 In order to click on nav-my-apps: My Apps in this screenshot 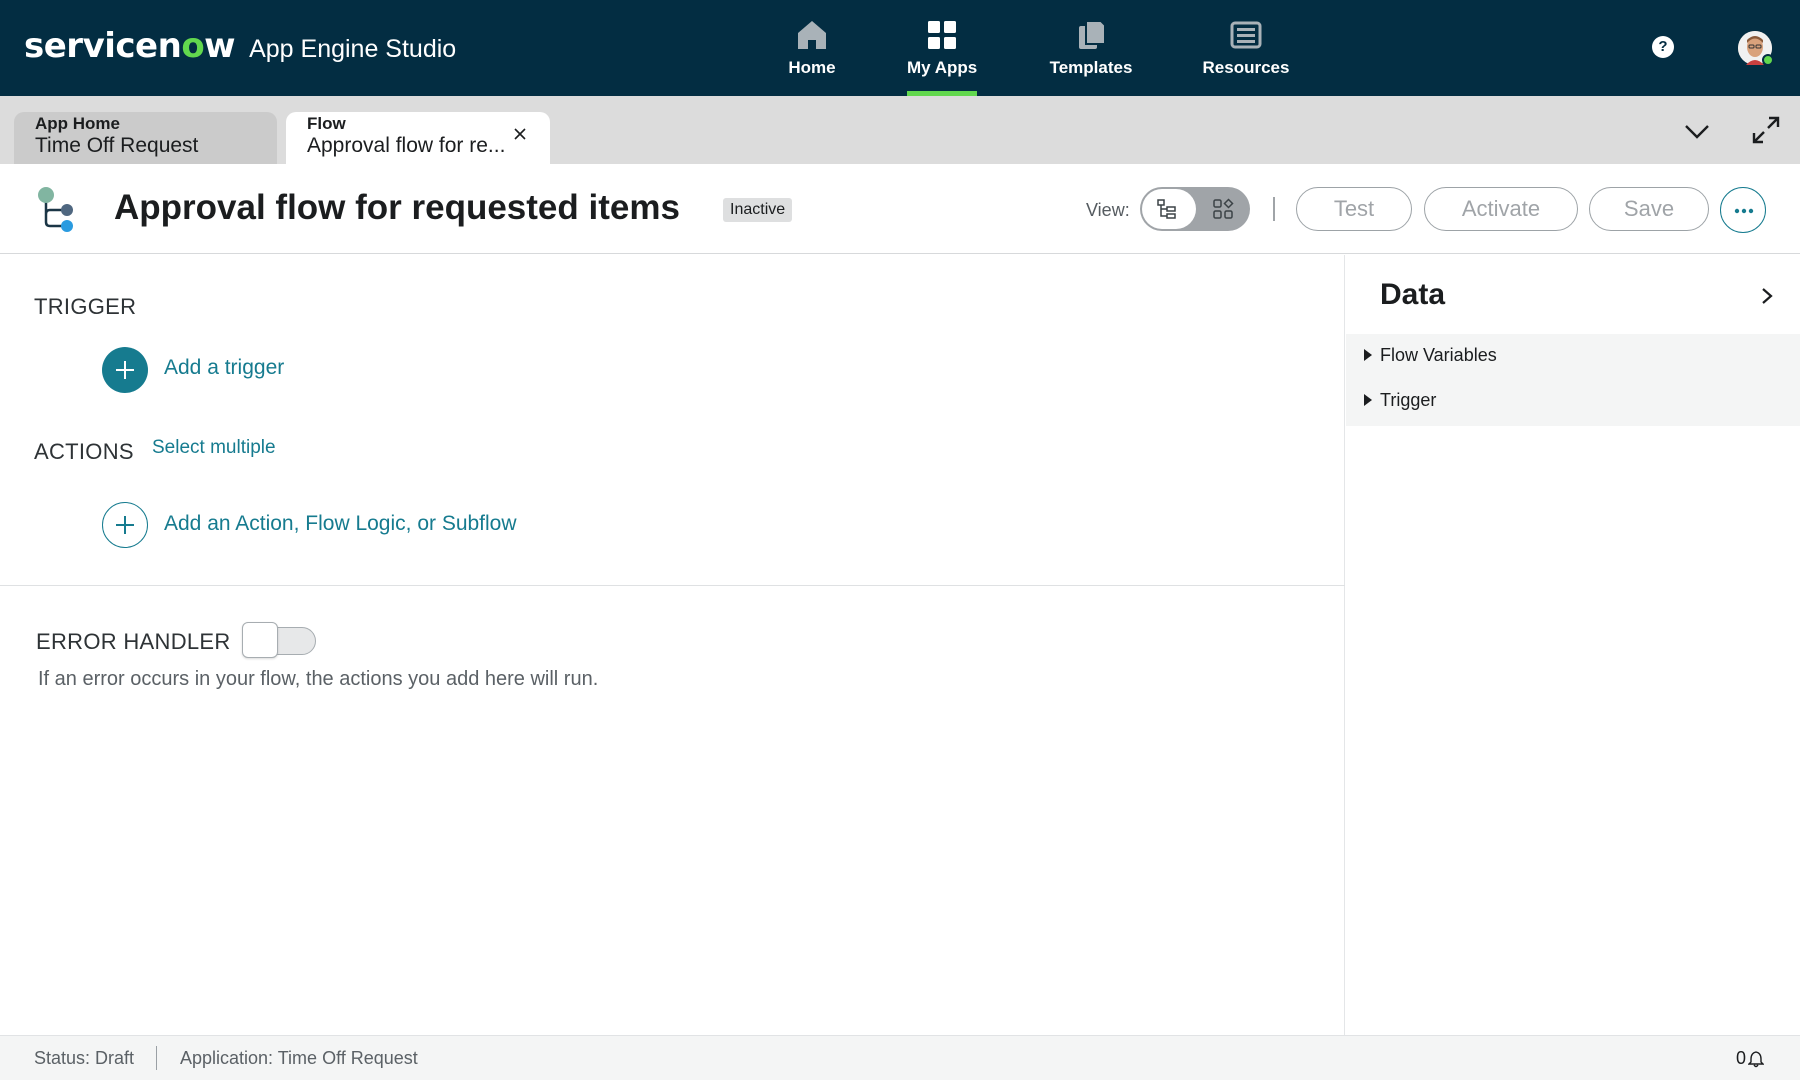, I will do `click(942, 48)`.